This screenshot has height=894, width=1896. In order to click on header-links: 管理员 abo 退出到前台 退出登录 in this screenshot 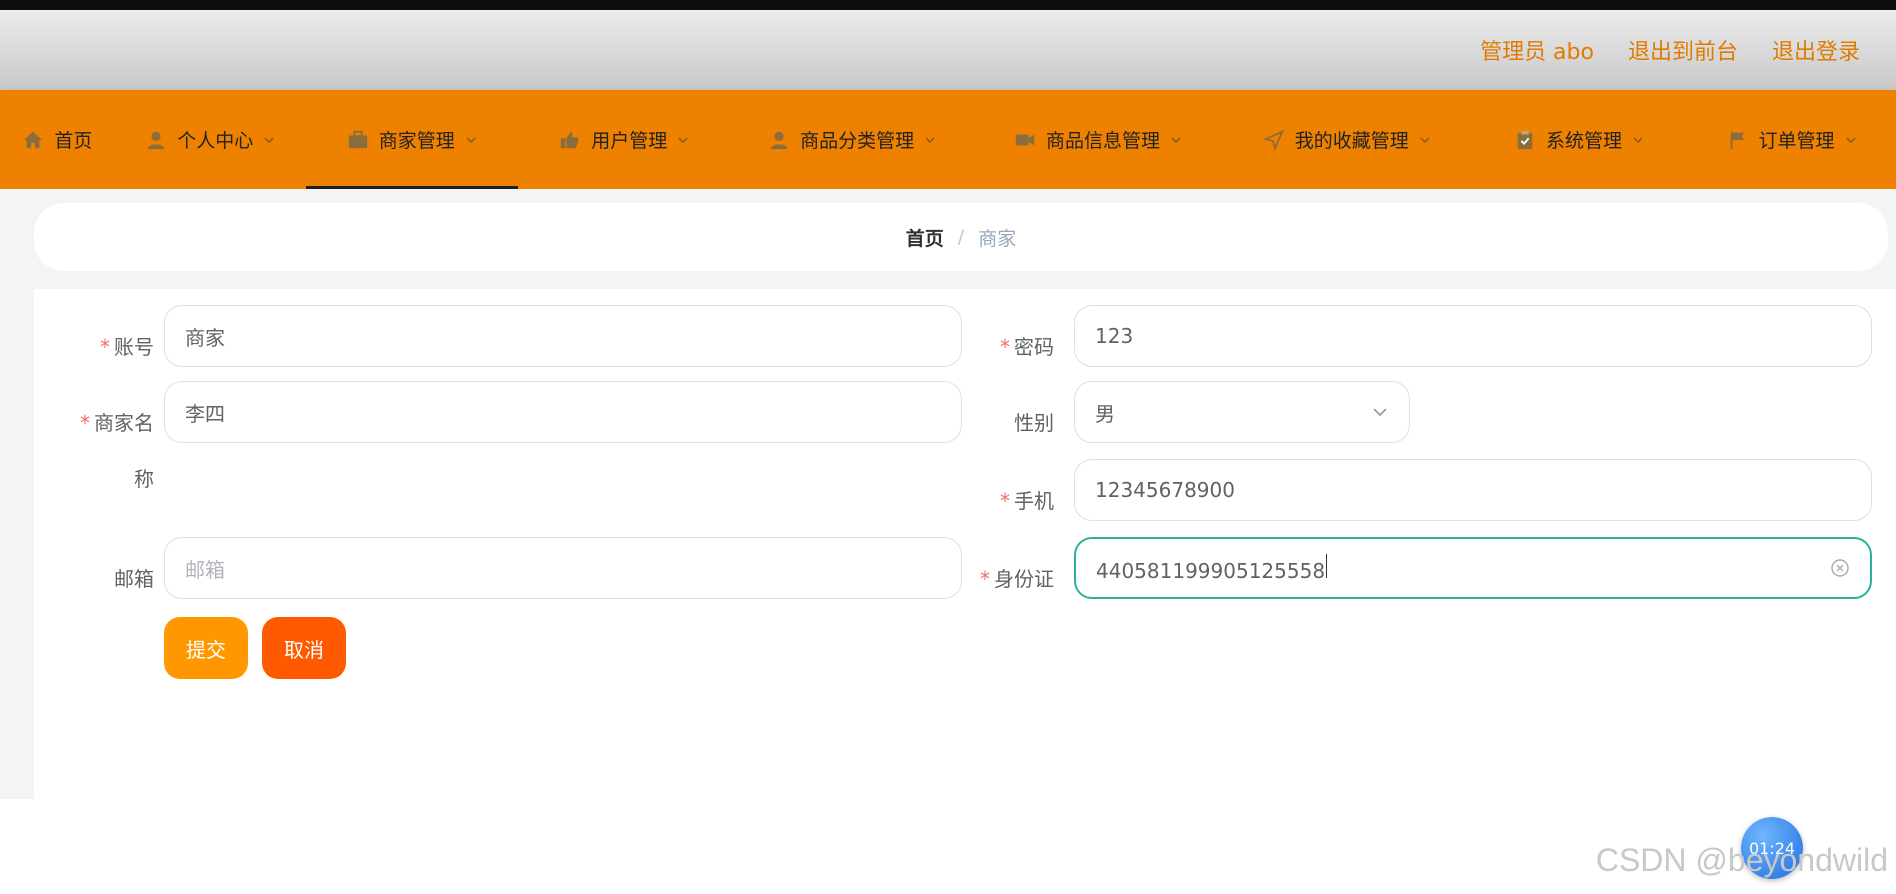, I will do `click(1670, 50)`.